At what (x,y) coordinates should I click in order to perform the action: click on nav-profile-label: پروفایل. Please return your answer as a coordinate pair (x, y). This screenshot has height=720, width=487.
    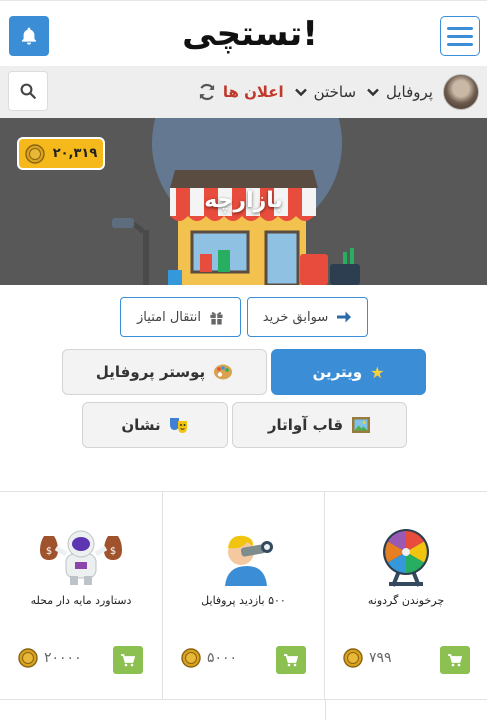
    Looking at the image, I should click on (409, 92).